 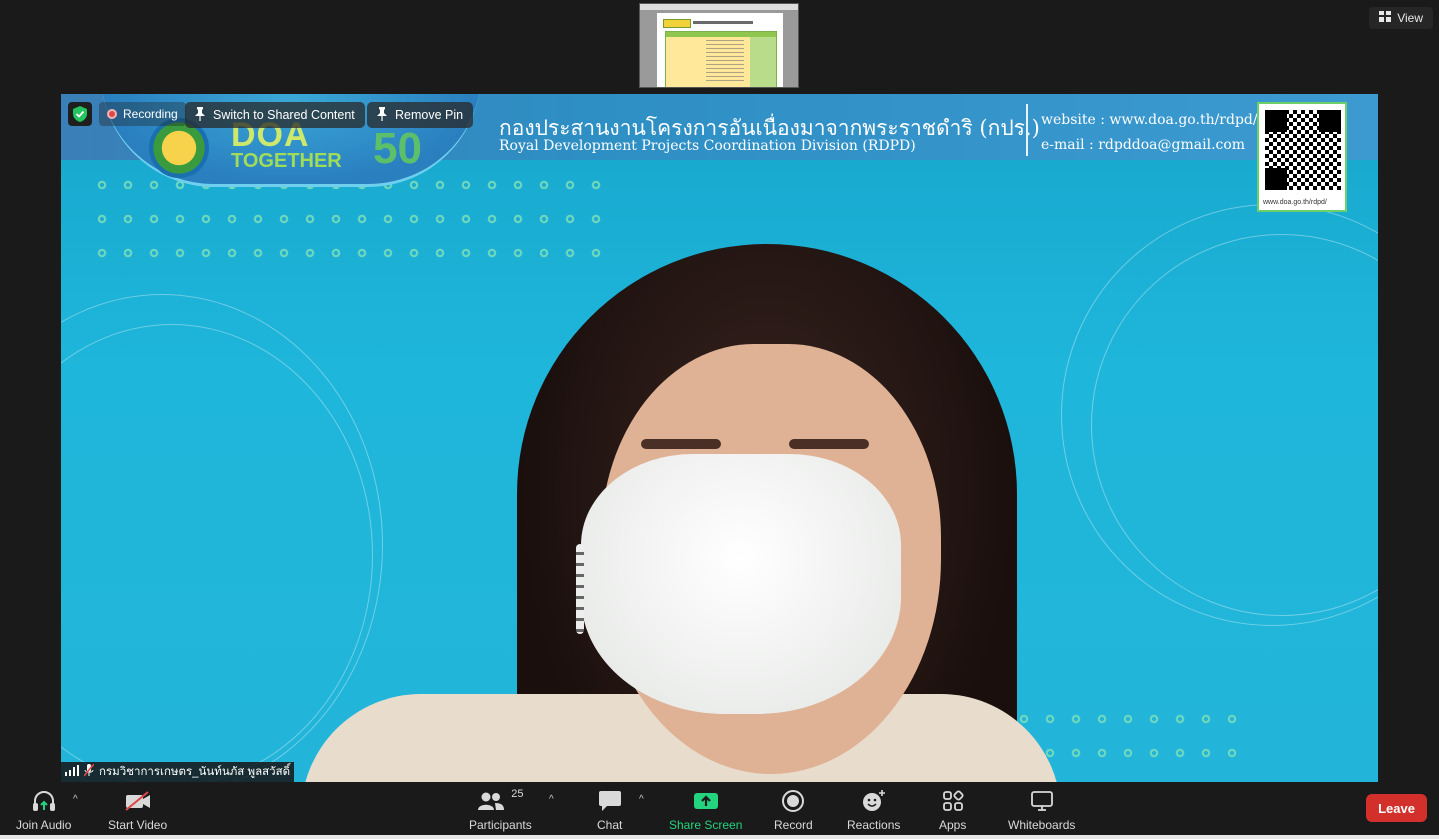 I want to click on start-video-label: Start Video, so click(x=138, y=825).